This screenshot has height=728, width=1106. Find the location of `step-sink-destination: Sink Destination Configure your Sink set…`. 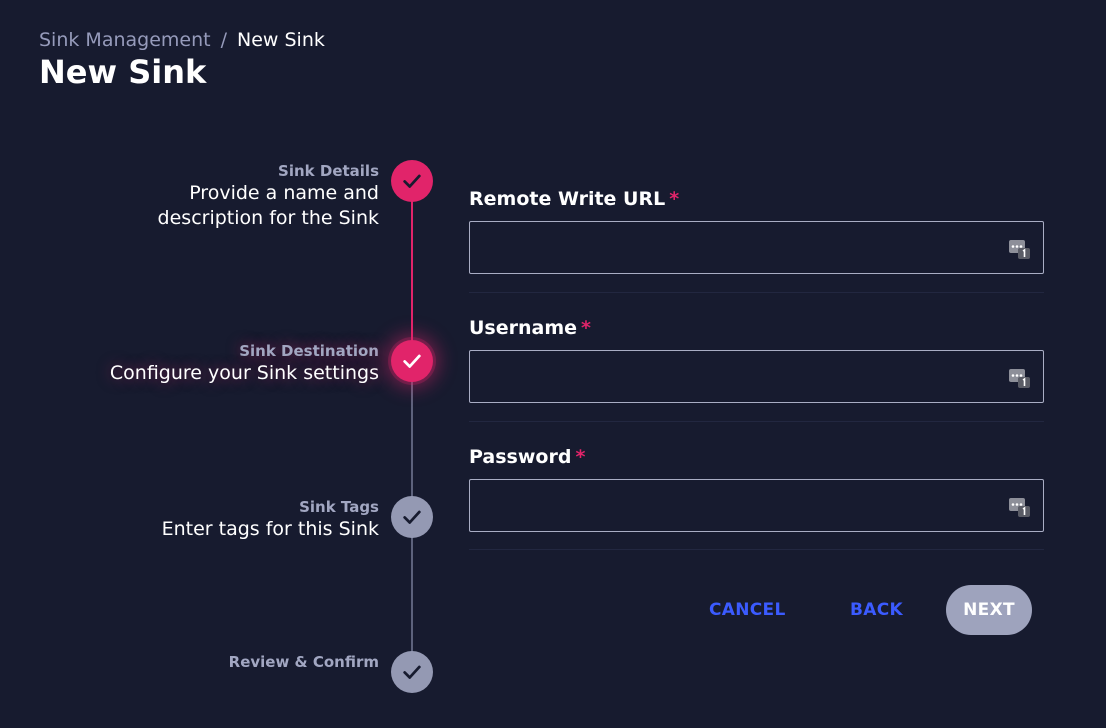

step-sink-destination: Sink Destination Configure your Sink set… is located at coordinates (244, 363).